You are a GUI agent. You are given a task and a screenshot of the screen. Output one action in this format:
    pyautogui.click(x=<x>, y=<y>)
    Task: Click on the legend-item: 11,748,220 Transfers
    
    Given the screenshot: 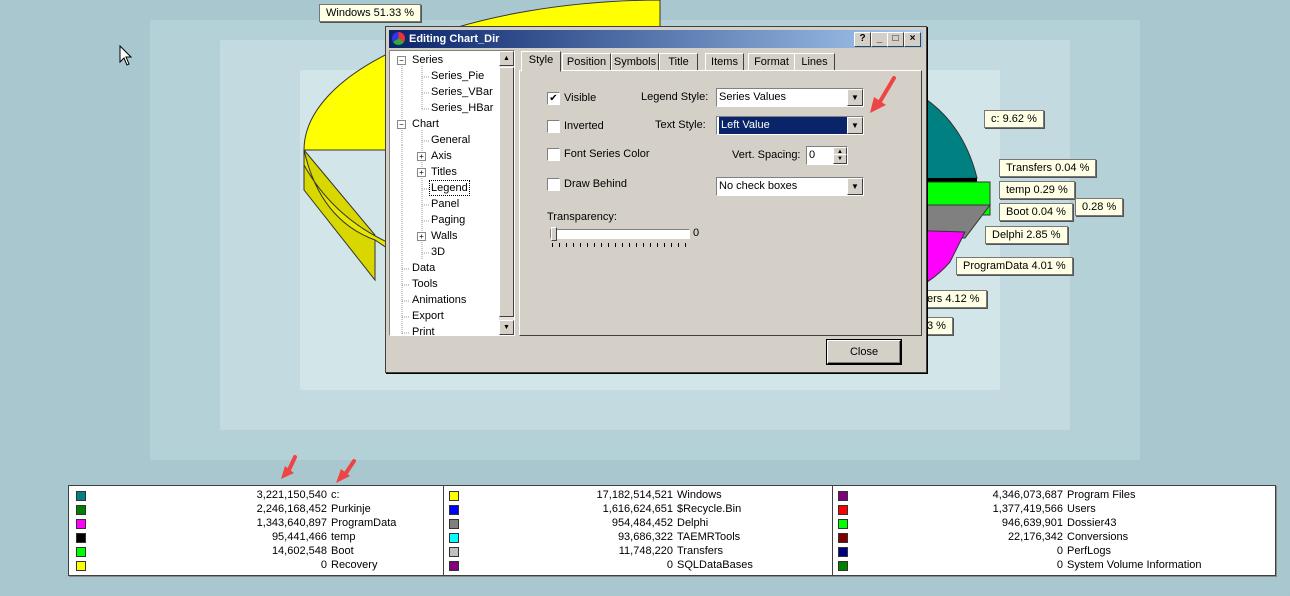 What is the action you would take?
    pyautogui.click(x=639, y=551)
    